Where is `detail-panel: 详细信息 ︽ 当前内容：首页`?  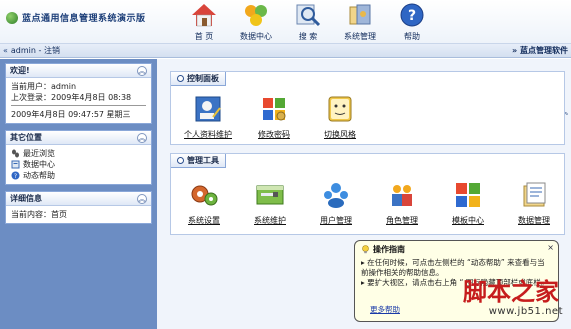
detail-panel: 详细信息 ︽ 当前内容：首页 is located at coordinates (78, 207).